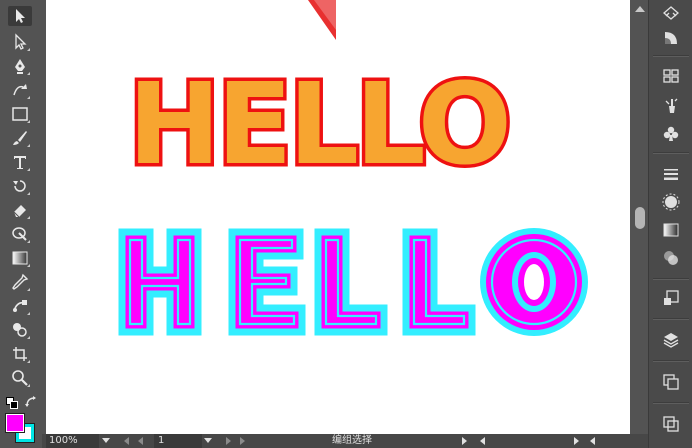 The height and width of the screenshot is (448, 692). I want to click on fill-color-swatch, so click(15, 423).